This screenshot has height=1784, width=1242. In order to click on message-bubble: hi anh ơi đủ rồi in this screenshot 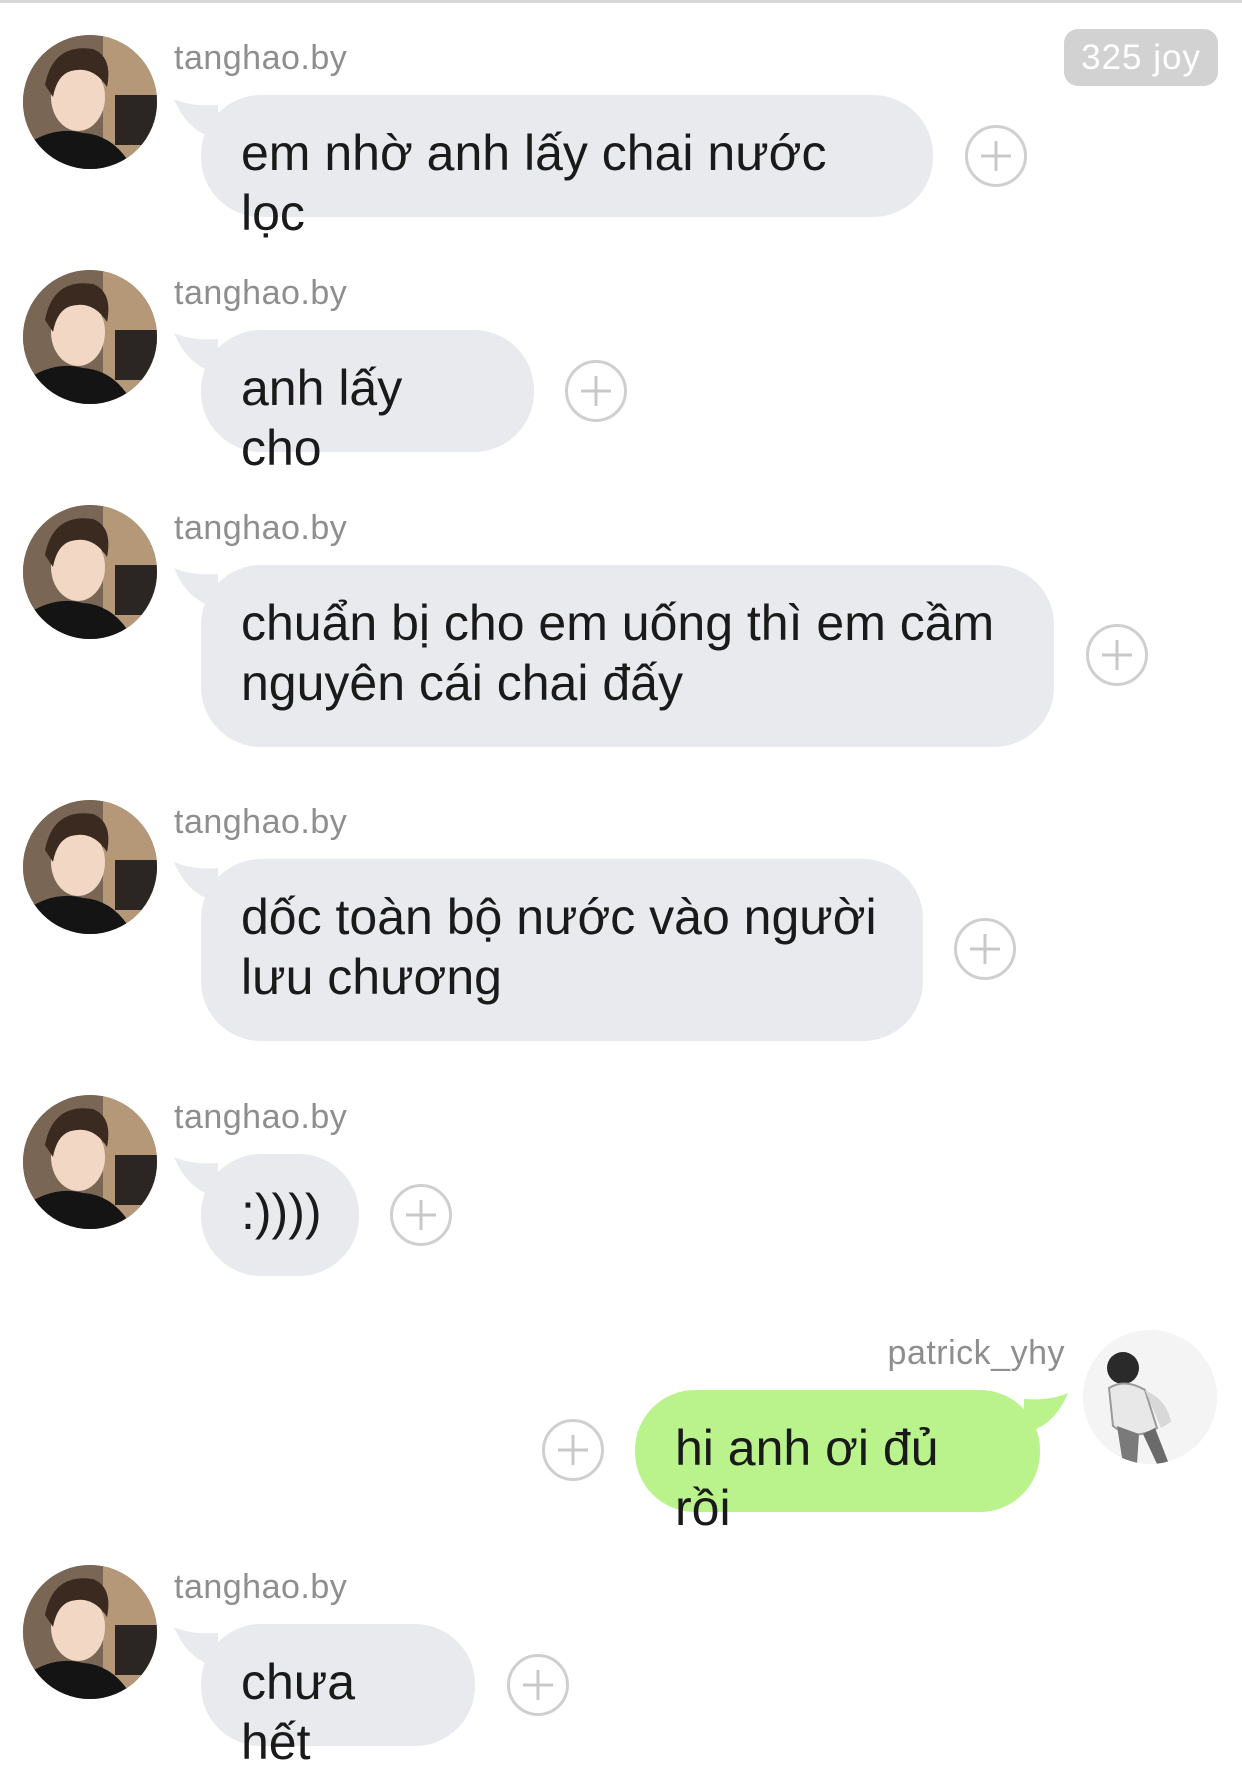, I will do `click(837, 1463)`.